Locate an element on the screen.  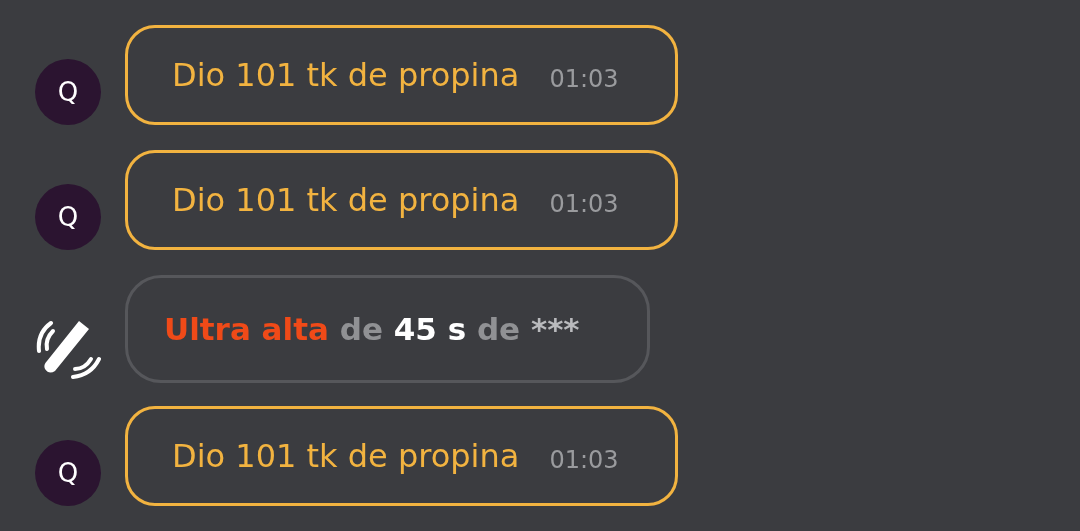
event-text: Ultra alta de 45 s de *** is located at coordinates (372, 329).